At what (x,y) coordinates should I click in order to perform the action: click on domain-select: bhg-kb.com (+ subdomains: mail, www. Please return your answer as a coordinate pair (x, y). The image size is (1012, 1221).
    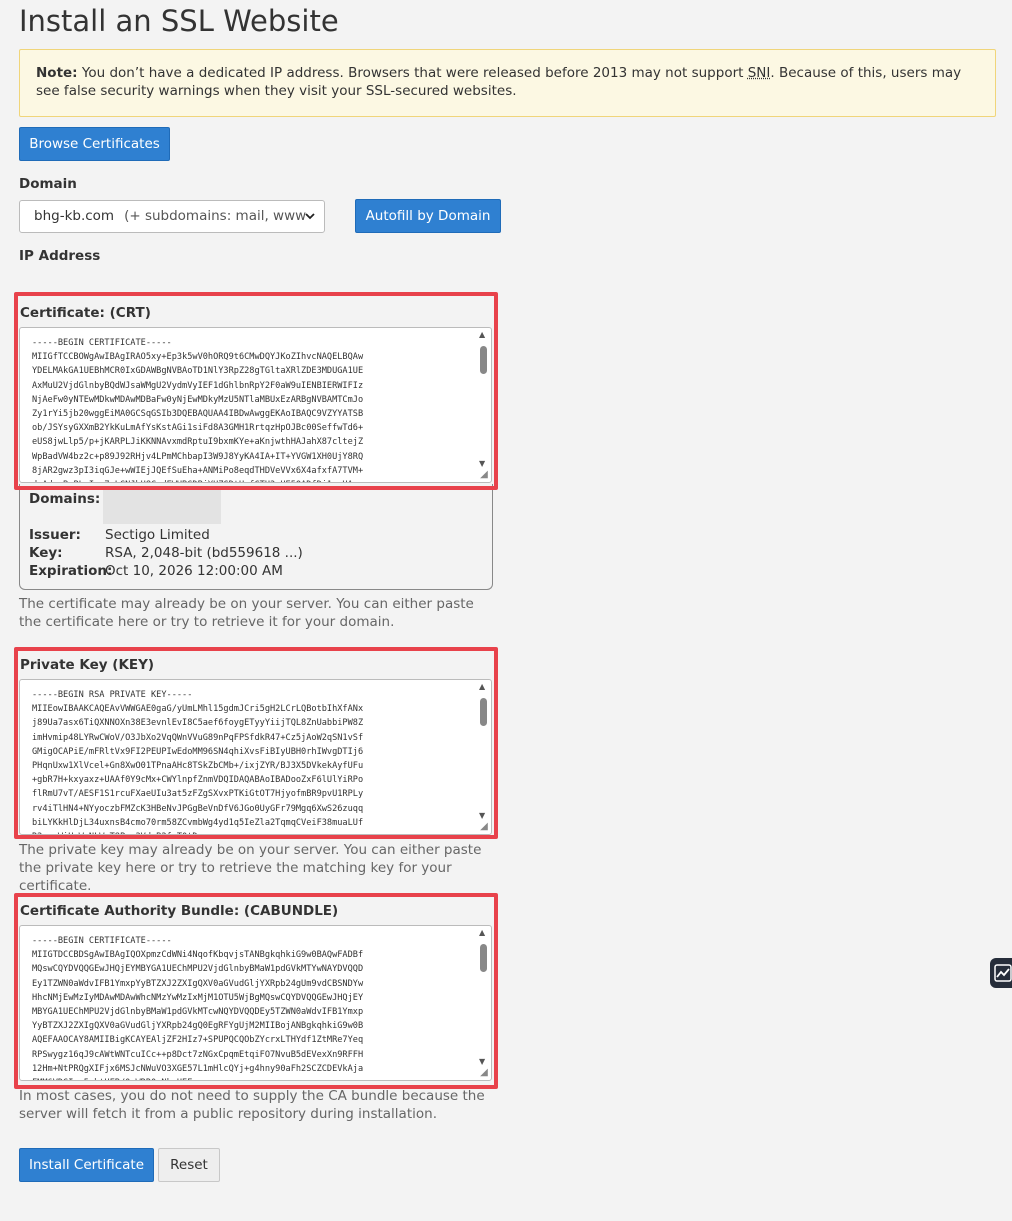
    Looking at the image, I should click on (172, 216).